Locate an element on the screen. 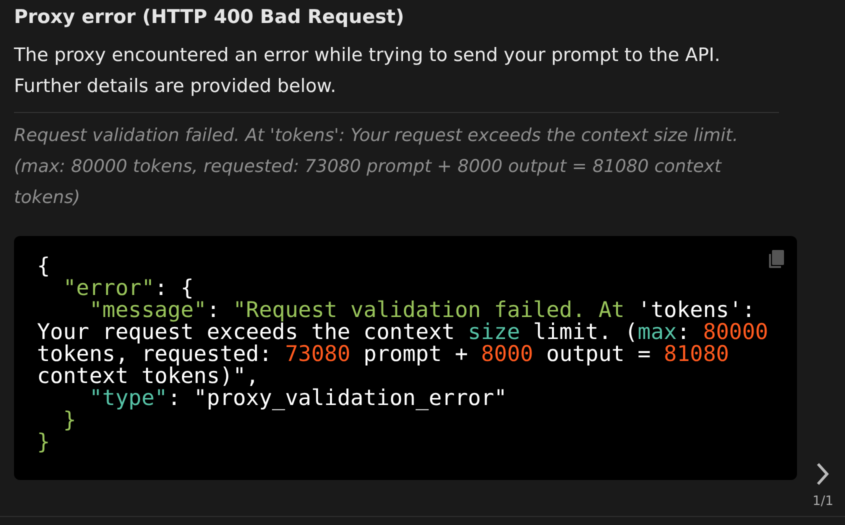 The image size is (845, 525). code-line: Your request exceeds the context size limit. (max: 80000 is located at coordinates (403, 333).